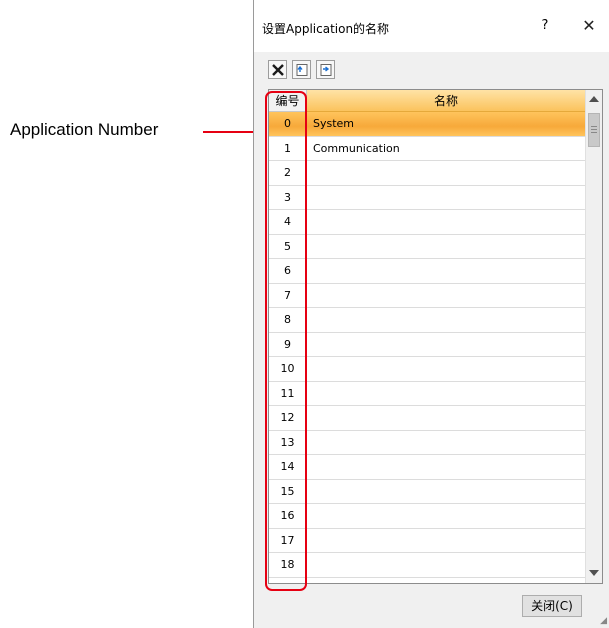 This screenshot has height=628, width=609. Describe the element at coordinates (288, 222) in the screenshot. I see `row-number-cell: 4` at that location.